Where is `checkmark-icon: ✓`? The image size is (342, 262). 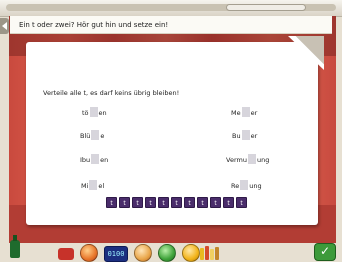
checkmark-icon: ✓ is located at coordinates (325, 252).